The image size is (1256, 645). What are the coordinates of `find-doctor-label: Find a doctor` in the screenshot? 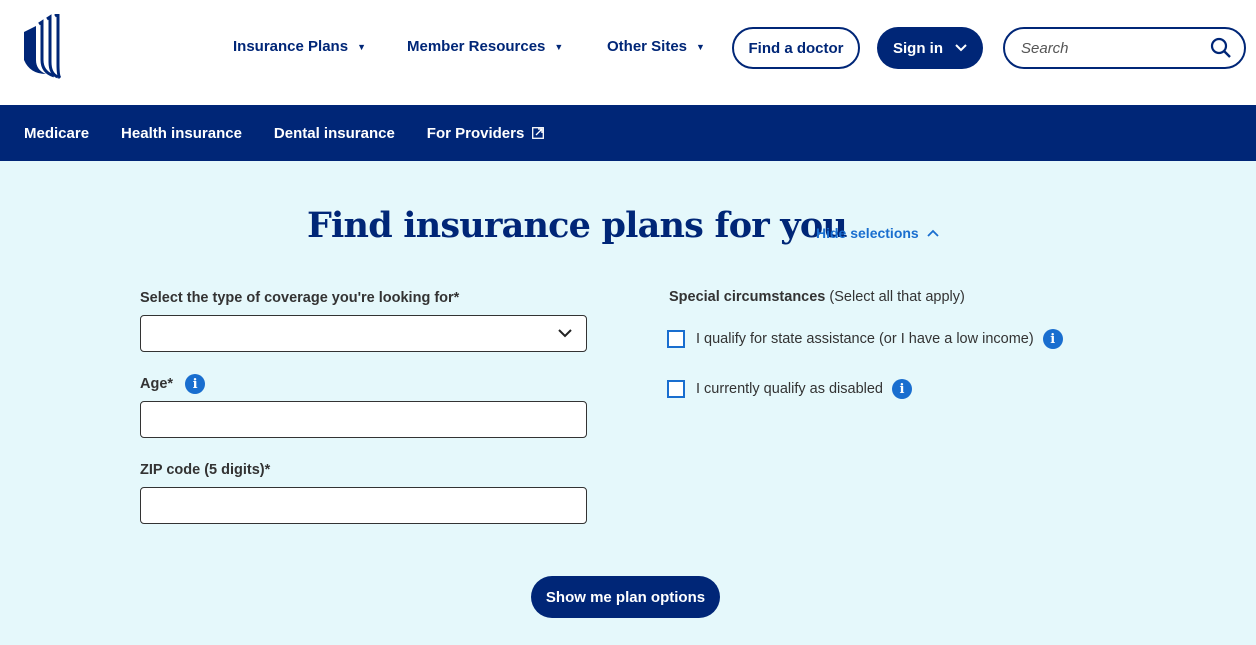 It's located at (796, 48).